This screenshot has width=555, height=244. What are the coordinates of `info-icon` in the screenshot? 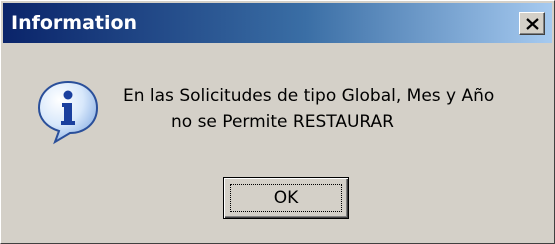 It's located at (68, 112).